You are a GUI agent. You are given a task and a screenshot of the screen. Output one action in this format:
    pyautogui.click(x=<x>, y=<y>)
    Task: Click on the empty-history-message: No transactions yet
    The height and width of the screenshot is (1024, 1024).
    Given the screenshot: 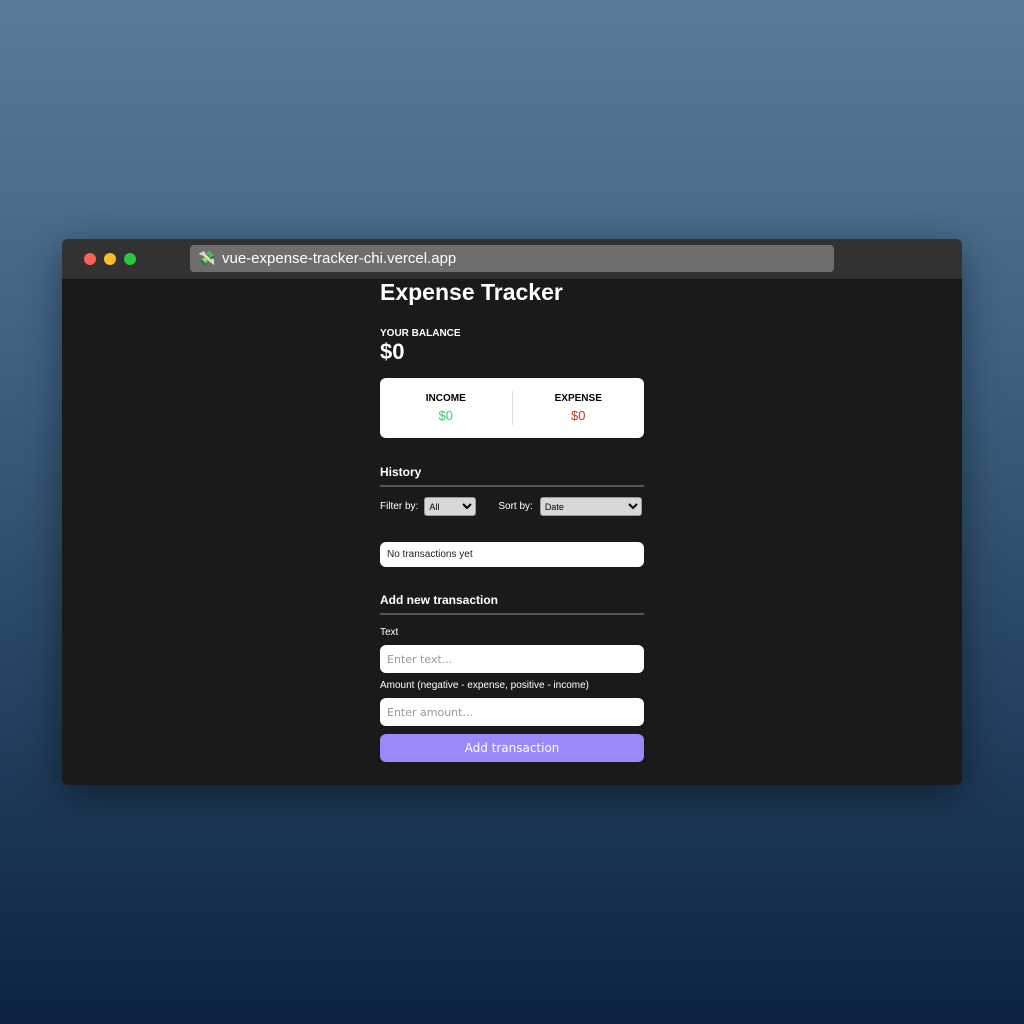 What is the action you would take?
    pyautogui.click(x=512, y=554)
    